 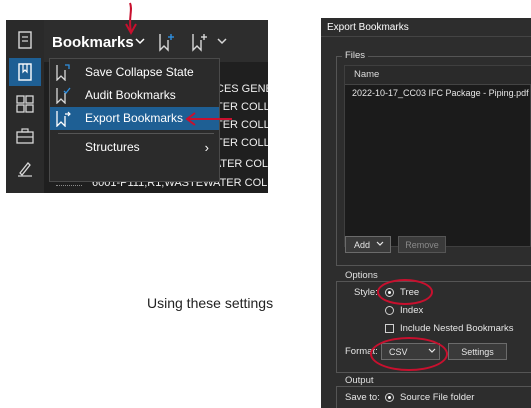 I want to click on menu-item-label: Export Bookmarks, so click(x=134, y=118).